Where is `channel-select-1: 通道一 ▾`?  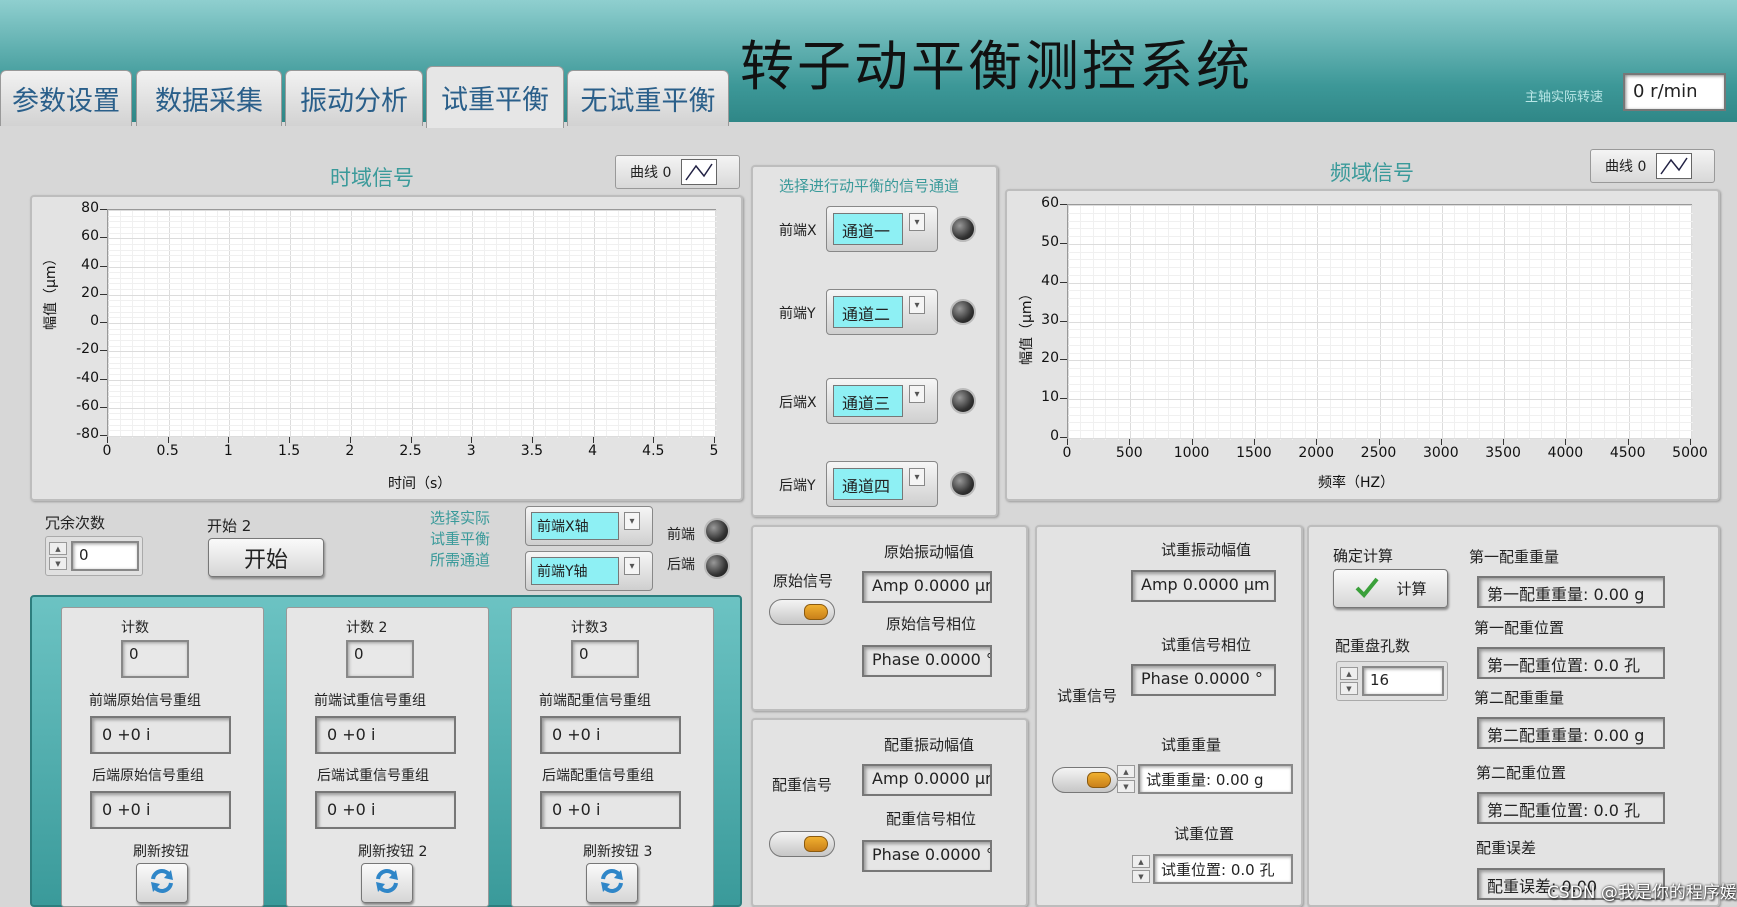 channel-select-1: 通道一 ▾ is located at coordinates (882, 229).